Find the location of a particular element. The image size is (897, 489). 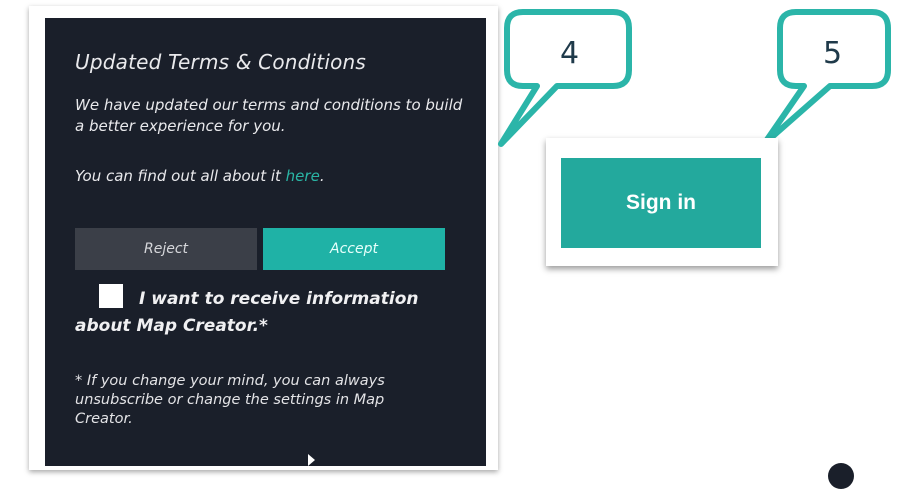

circle-fragment-icon is located at coordinates (841, 476).